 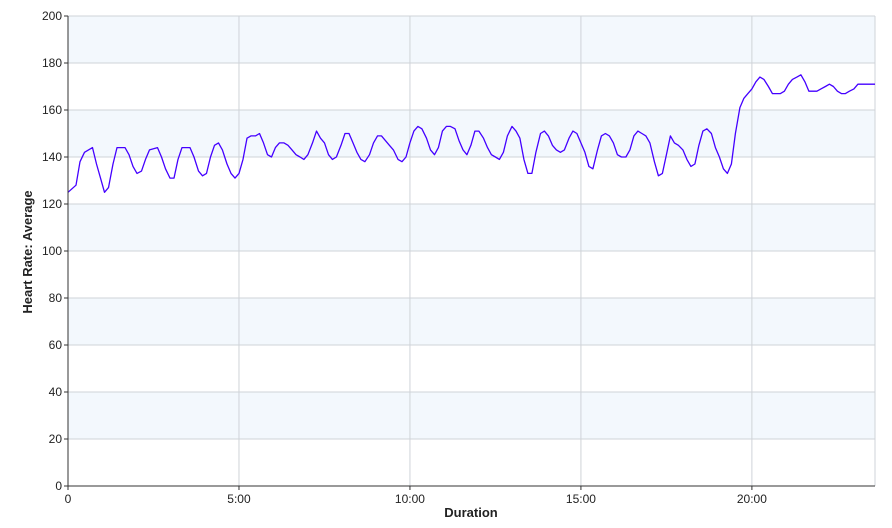 I want to click on y-tick-label: 0, so click(x=58, y=486).